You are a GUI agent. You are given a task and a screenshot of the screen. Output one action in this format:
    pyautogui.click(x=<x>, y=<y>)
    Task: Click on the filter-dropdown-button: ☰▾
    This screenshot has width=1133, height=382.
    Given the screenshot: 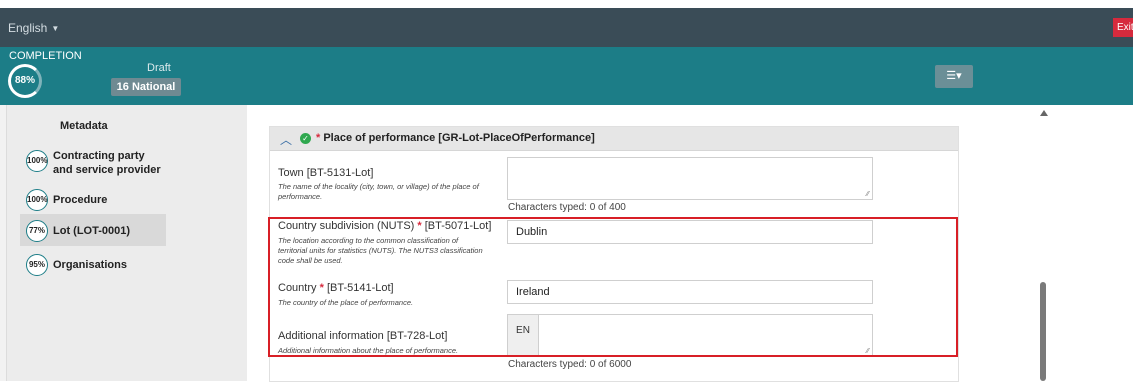 What is the action you would take?
    pyautogui.click(x=954, y=76)
    